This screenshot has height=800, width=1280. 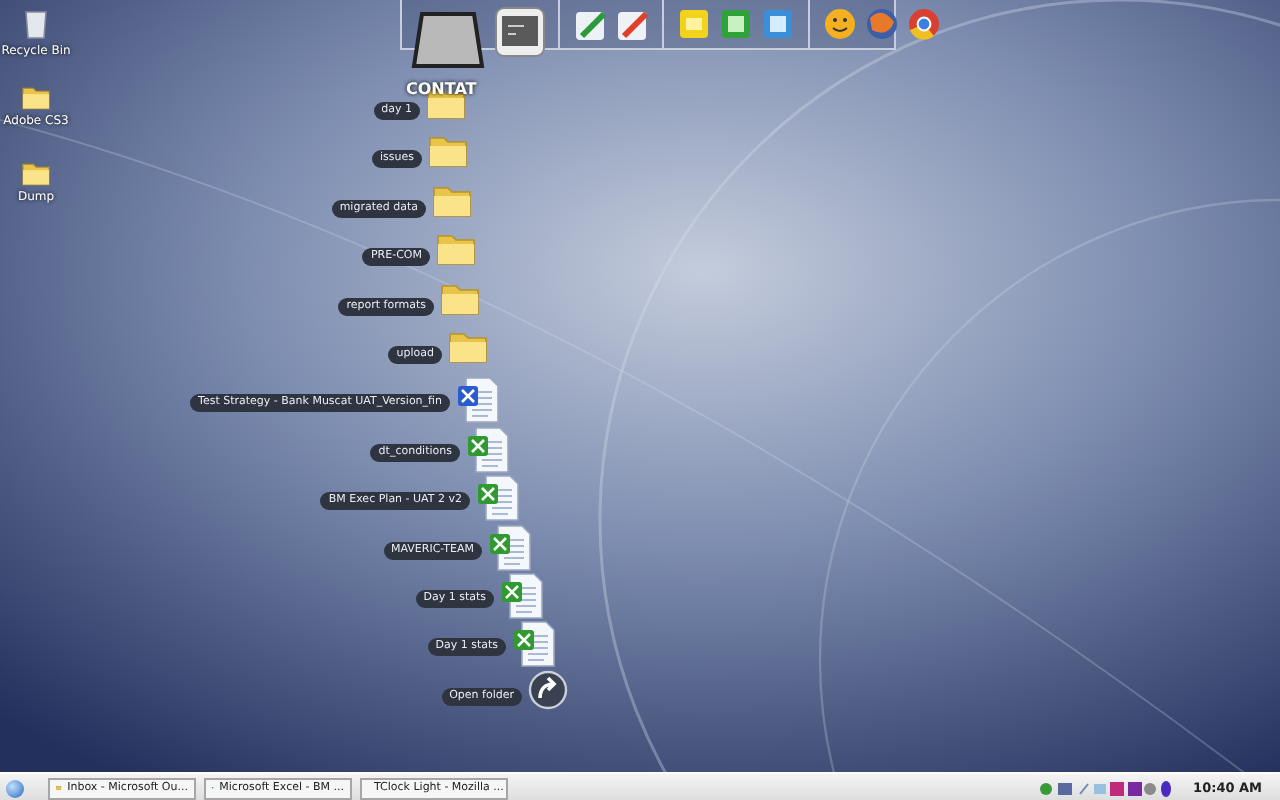 I want to click on note-icon, so click(x=694, y=24).